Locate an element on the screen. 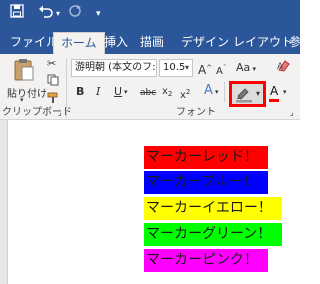  highlighted-line-green: マーカーグリーン！ is located at coordinates (213, 234).